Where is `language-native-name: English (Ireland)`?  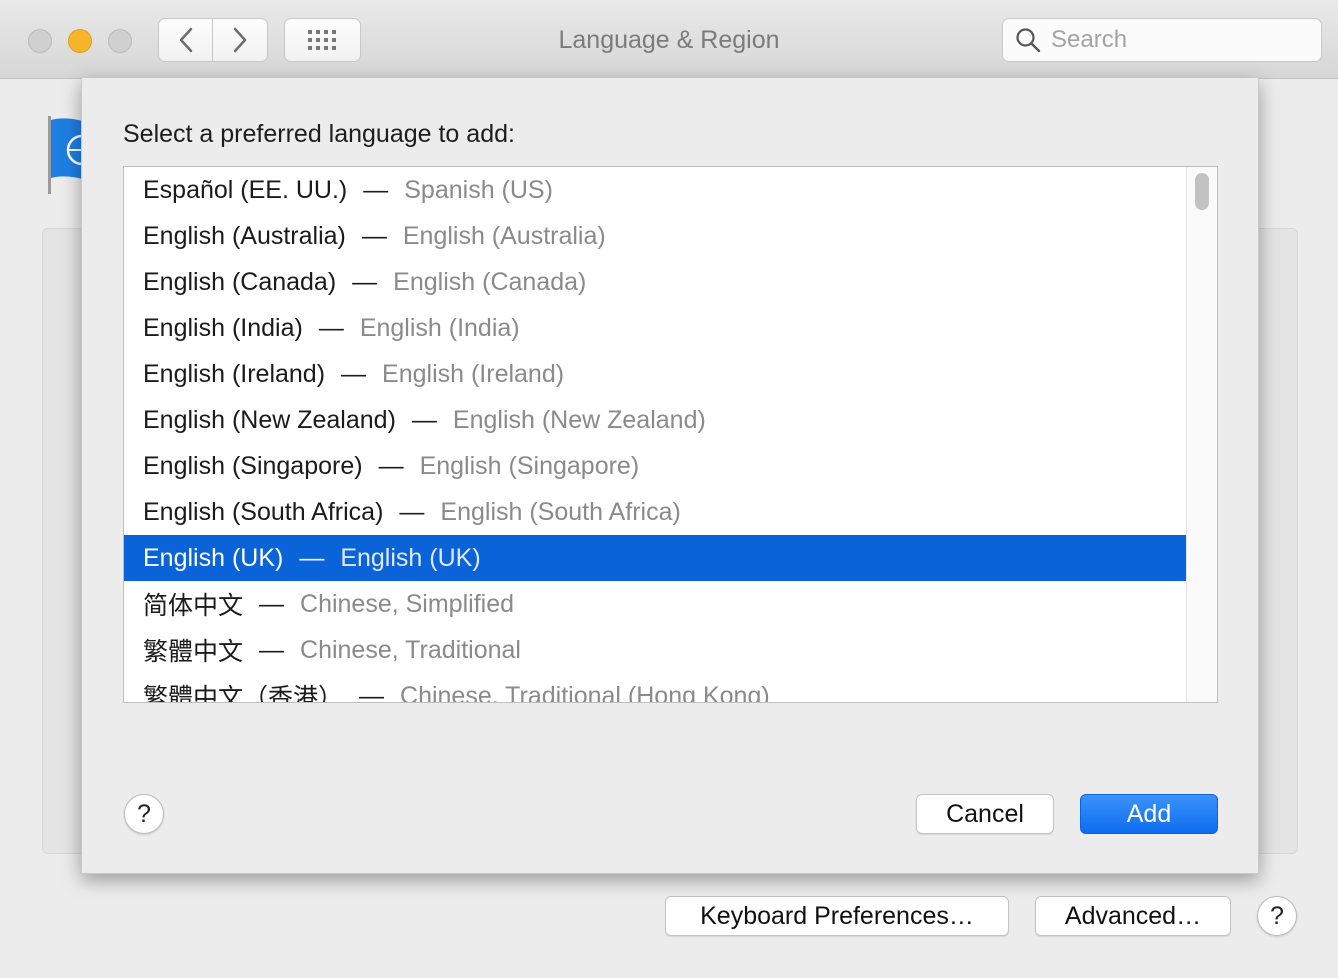 language-native-name: English (Ireland) is located at coordinates (234, 373).